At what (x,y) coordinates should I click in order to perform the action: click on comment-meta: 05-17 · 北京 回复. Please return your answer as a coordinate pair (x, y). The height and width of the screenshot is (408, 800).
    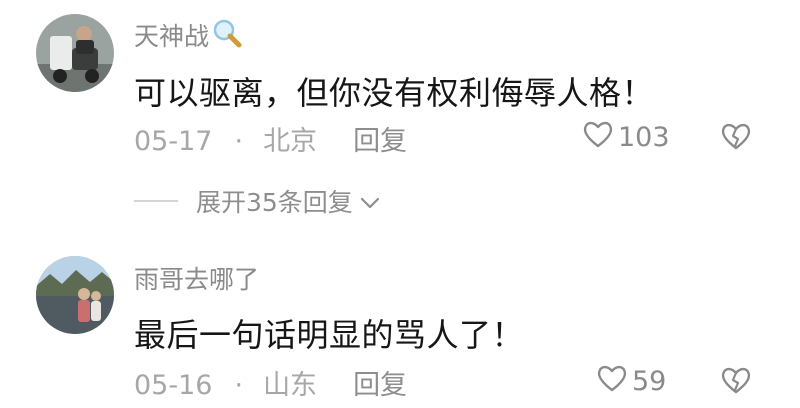
    Looking at the image, I should click on (270, 138).